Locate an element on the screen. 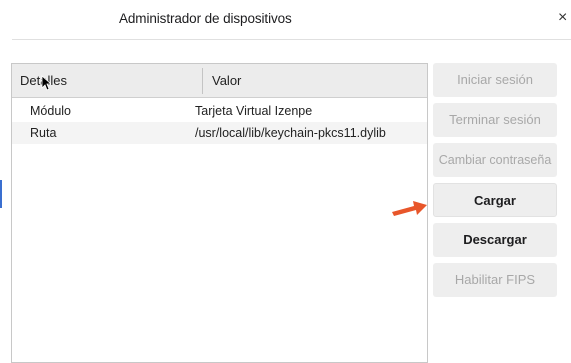  column-header-details: Detalles is located at coordinates (43, 80).